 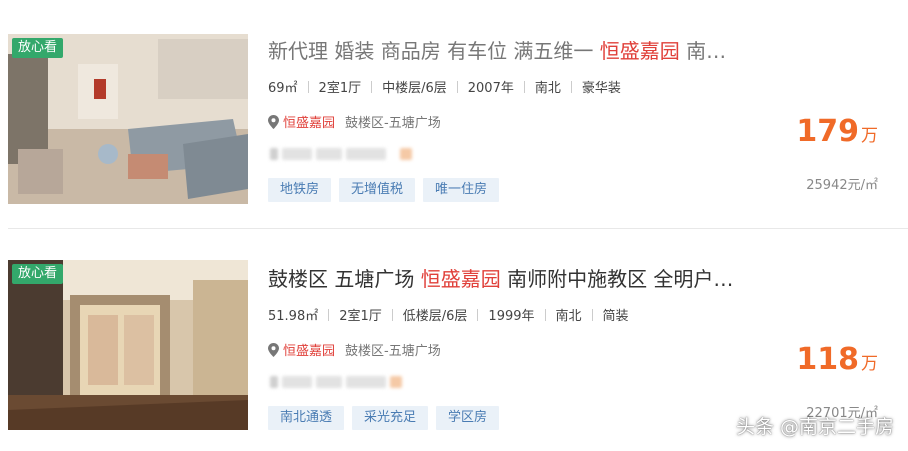 What do you see at coordinates (490, 88) in the screenshot?
I see `build-year: 2007年` at bounding box center [490, 88].